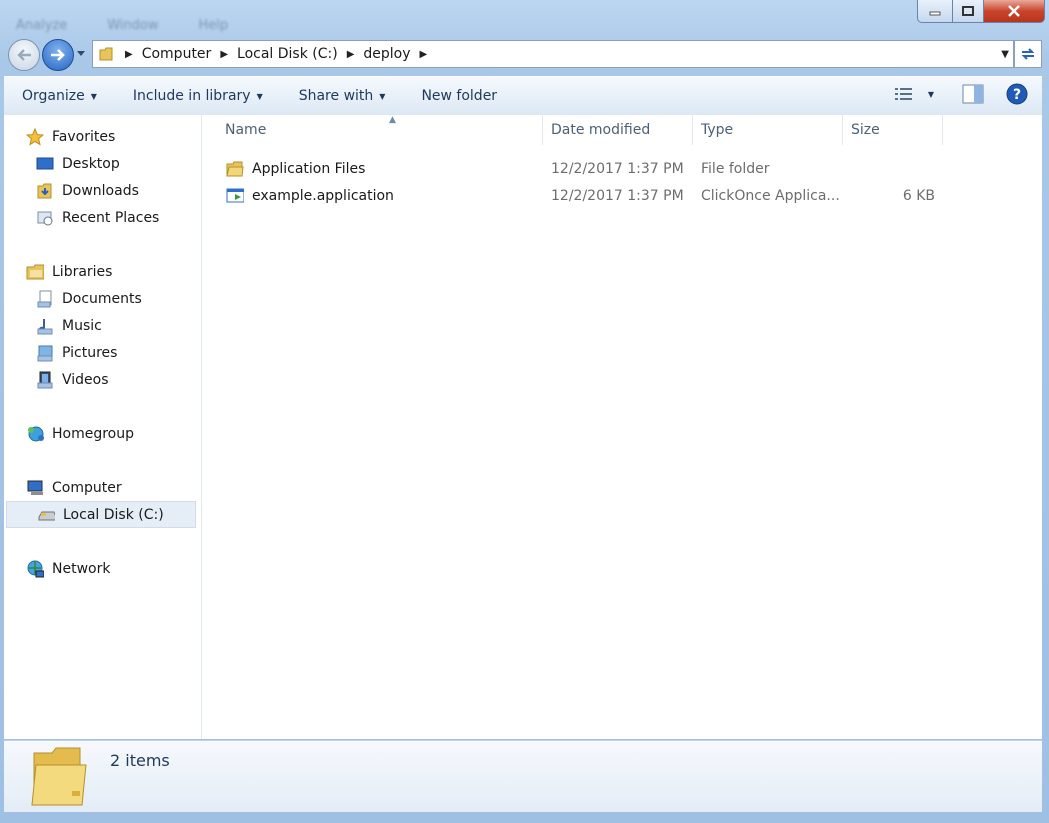 The height and width of the screenshot is (823, 1049). I want to click on new-folder-button: New folder, so click(459, 96).